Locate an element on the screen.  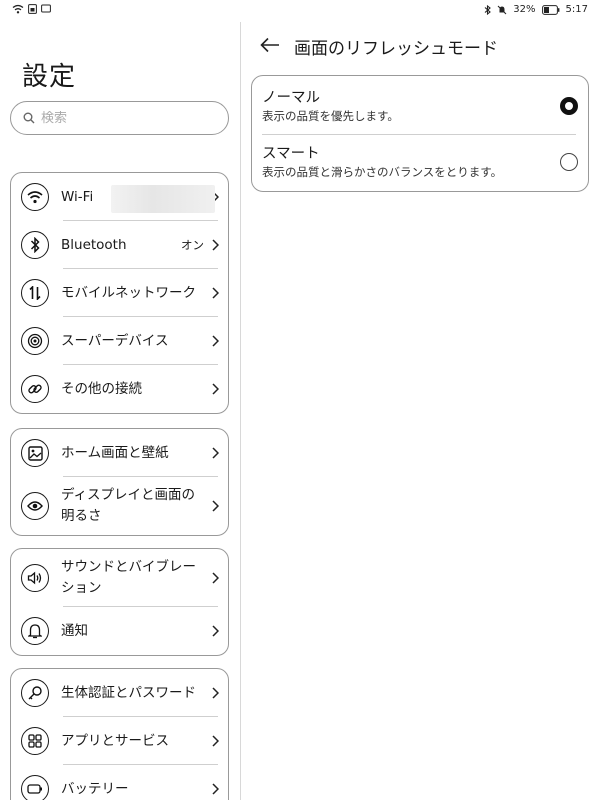
settings-group-display: ホーム画面と壁紙 ディスプレイと画面の 明るさ is located at coordinates (119, 482).